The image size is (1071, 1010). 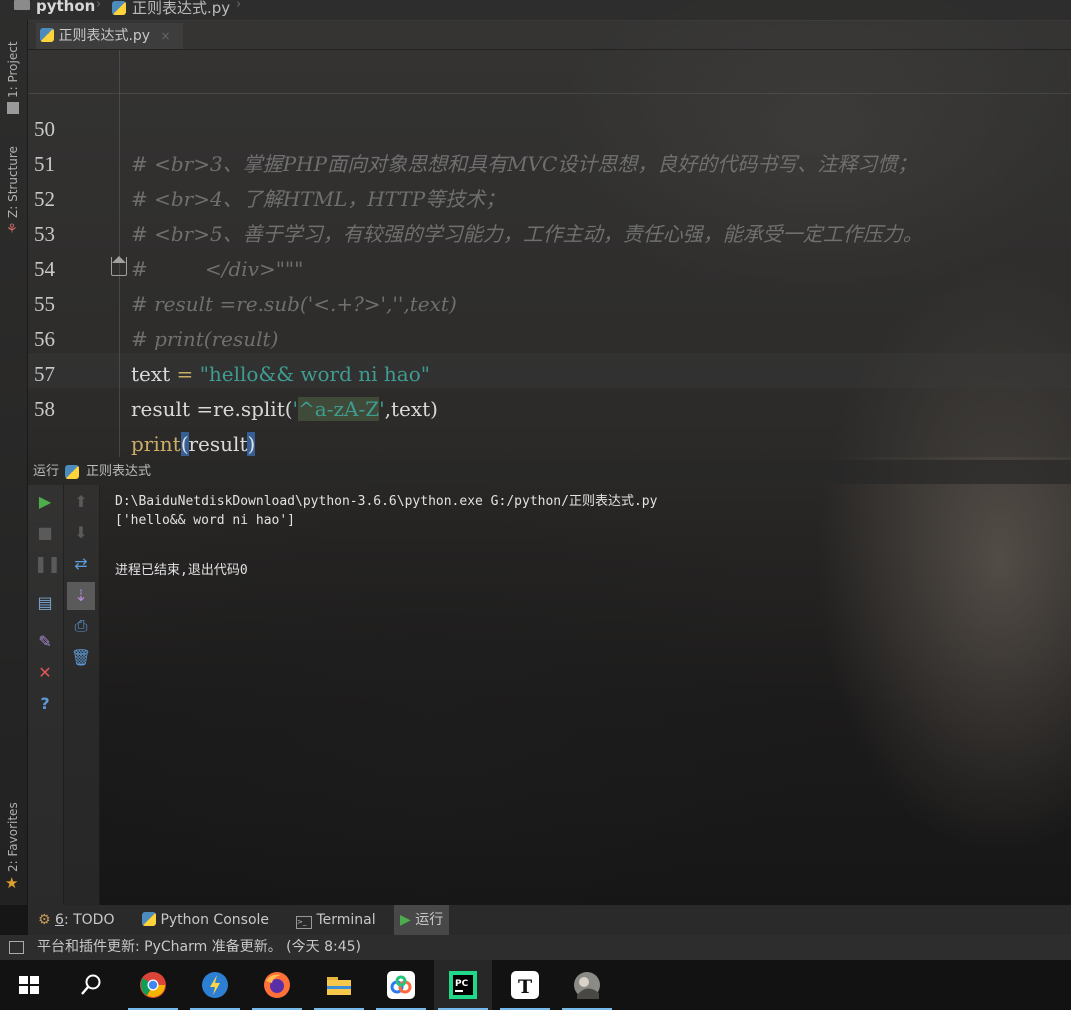 I want to click on download-manager-icon, so click(x=215, y=985).